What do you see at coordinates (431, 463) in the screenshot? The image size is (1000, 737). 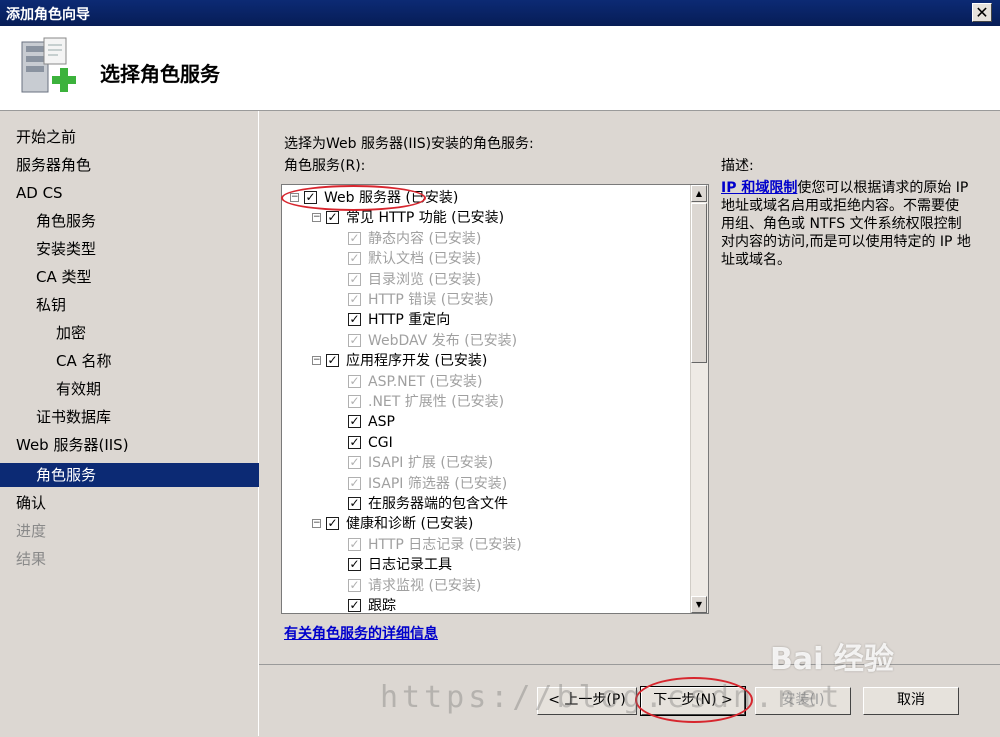 I see `tree-row-label: ISAPI 扩展 (已安装)` at bounding box center [431, 463].